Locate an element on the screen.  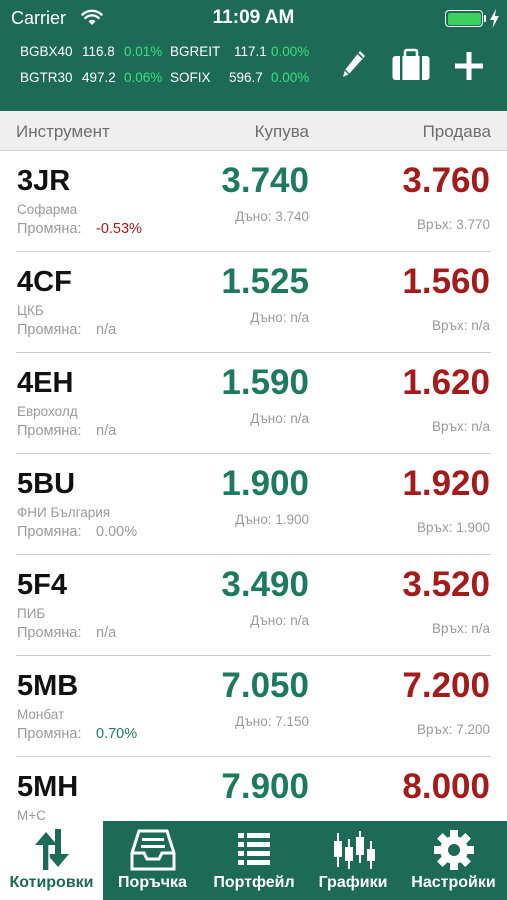
day-high: Връх: 3.770 is located at coordinates (453, 224).